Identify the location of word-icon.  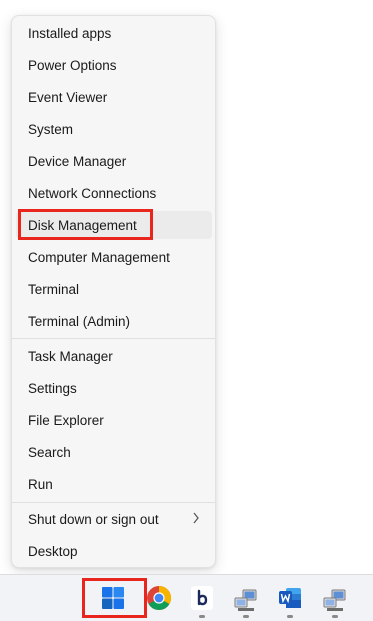
(290, 598).